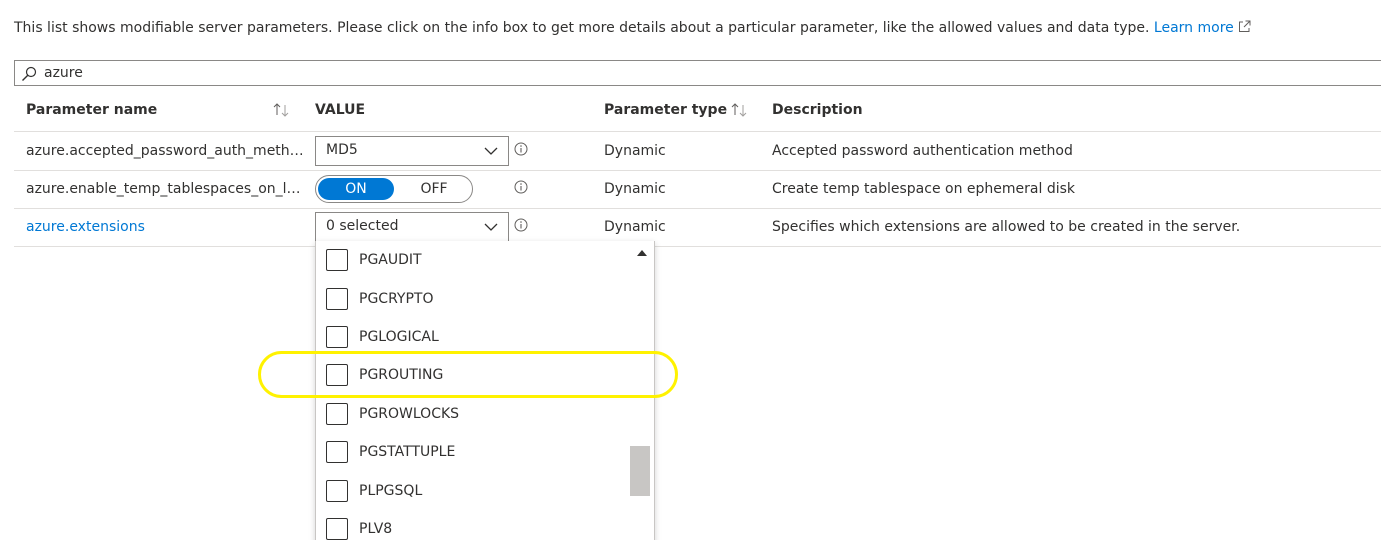  Describe the element at coordinates (817, 110) in the screenshot. I see `column-header-description: Description` at that location.